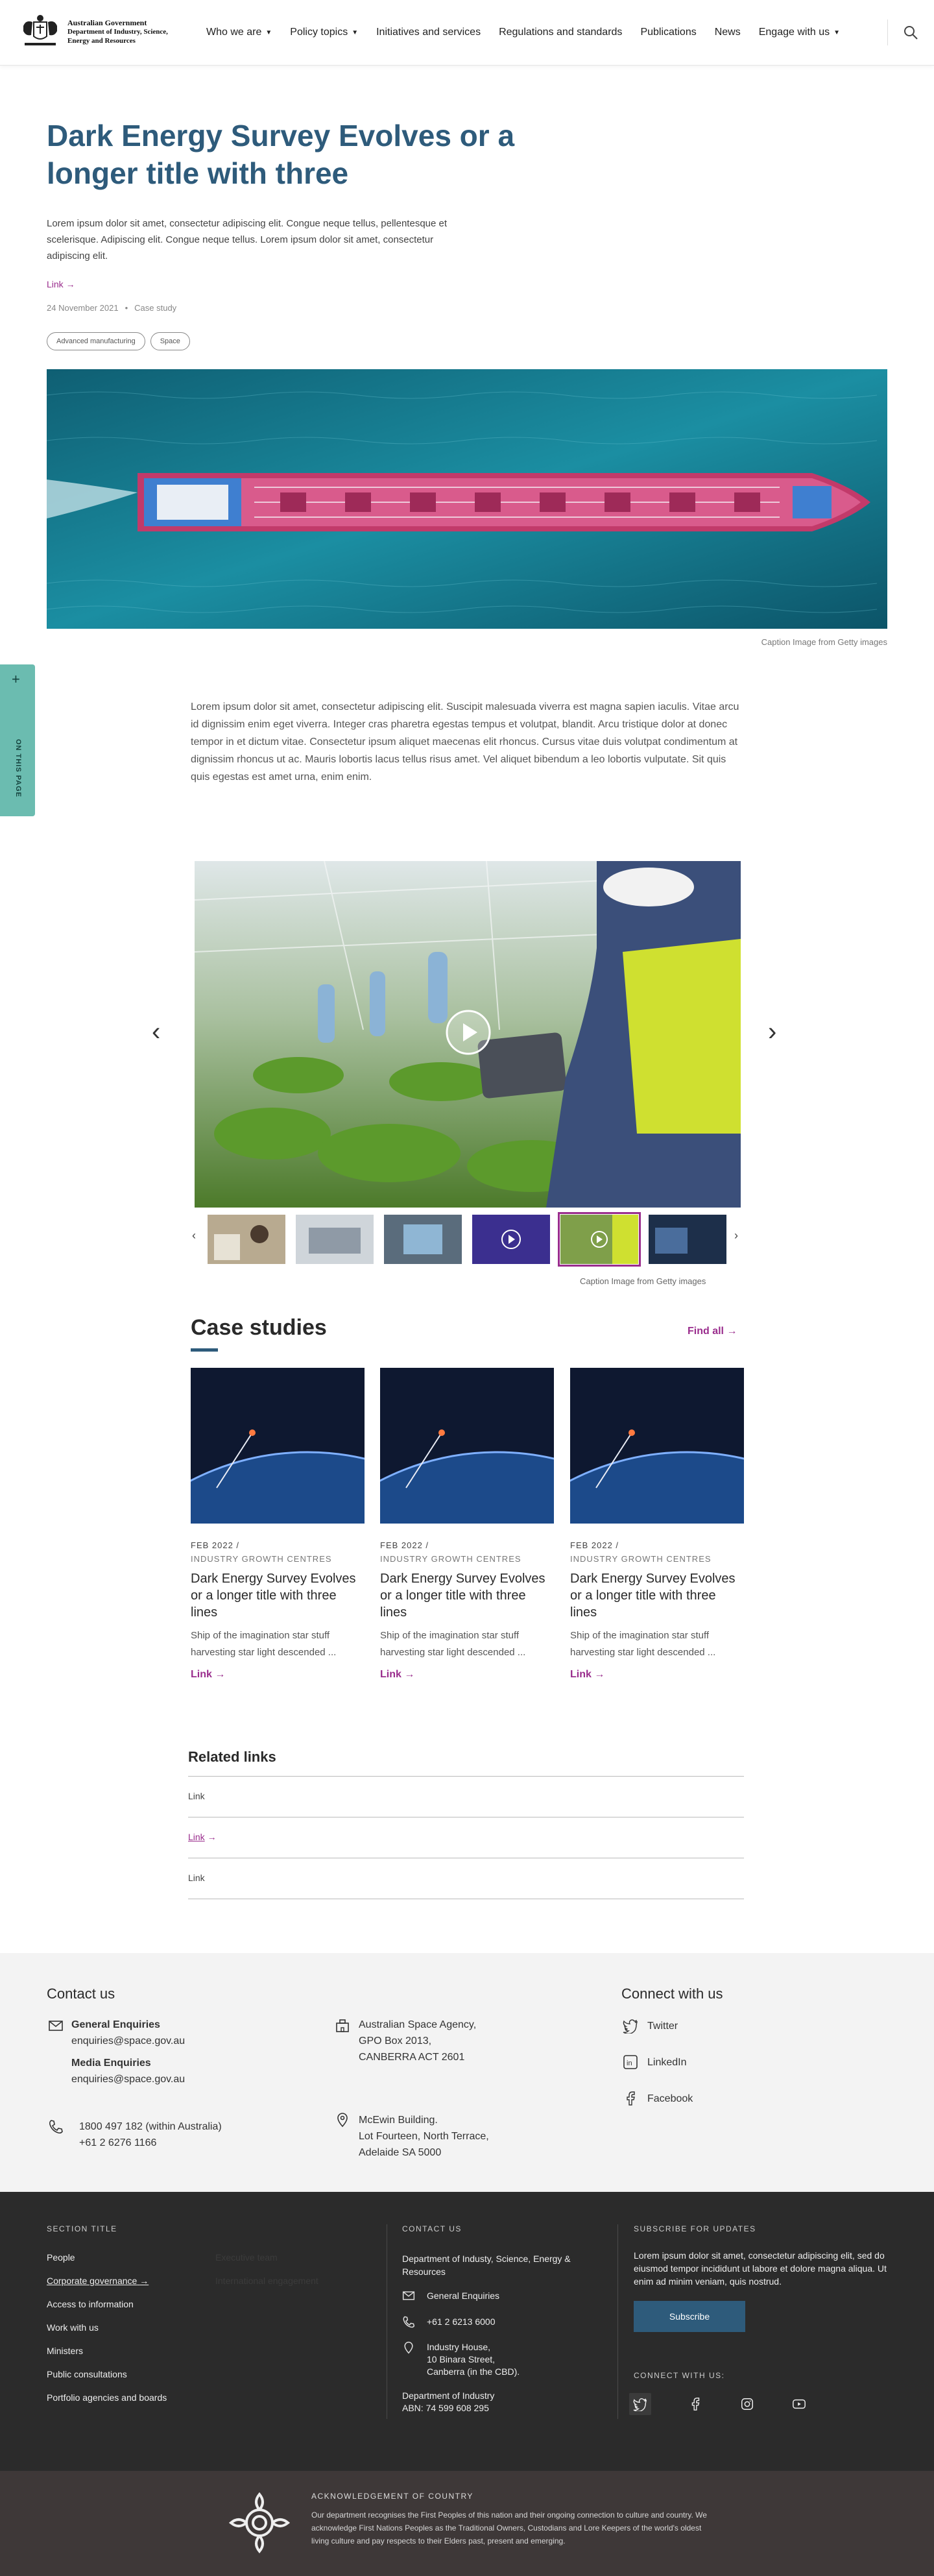  Describe the element at coordinates (736, 1236) in the screenshot. I see `thumb-next-icon: ›` at that location.